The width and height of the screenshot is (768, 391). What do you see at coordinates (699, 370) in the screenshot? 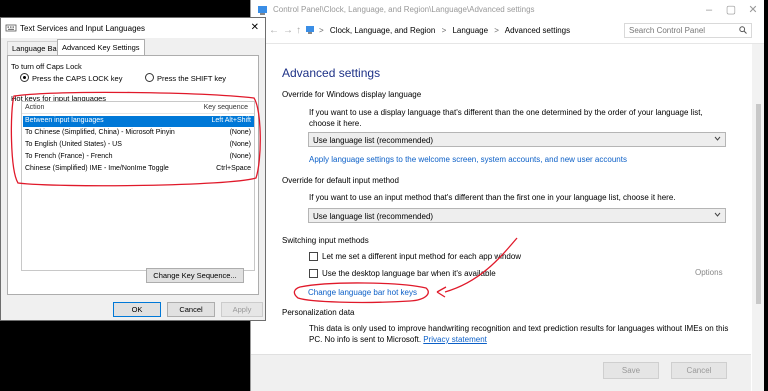
I see `cancel-button: Cancel` at bounding box center [699, 370].